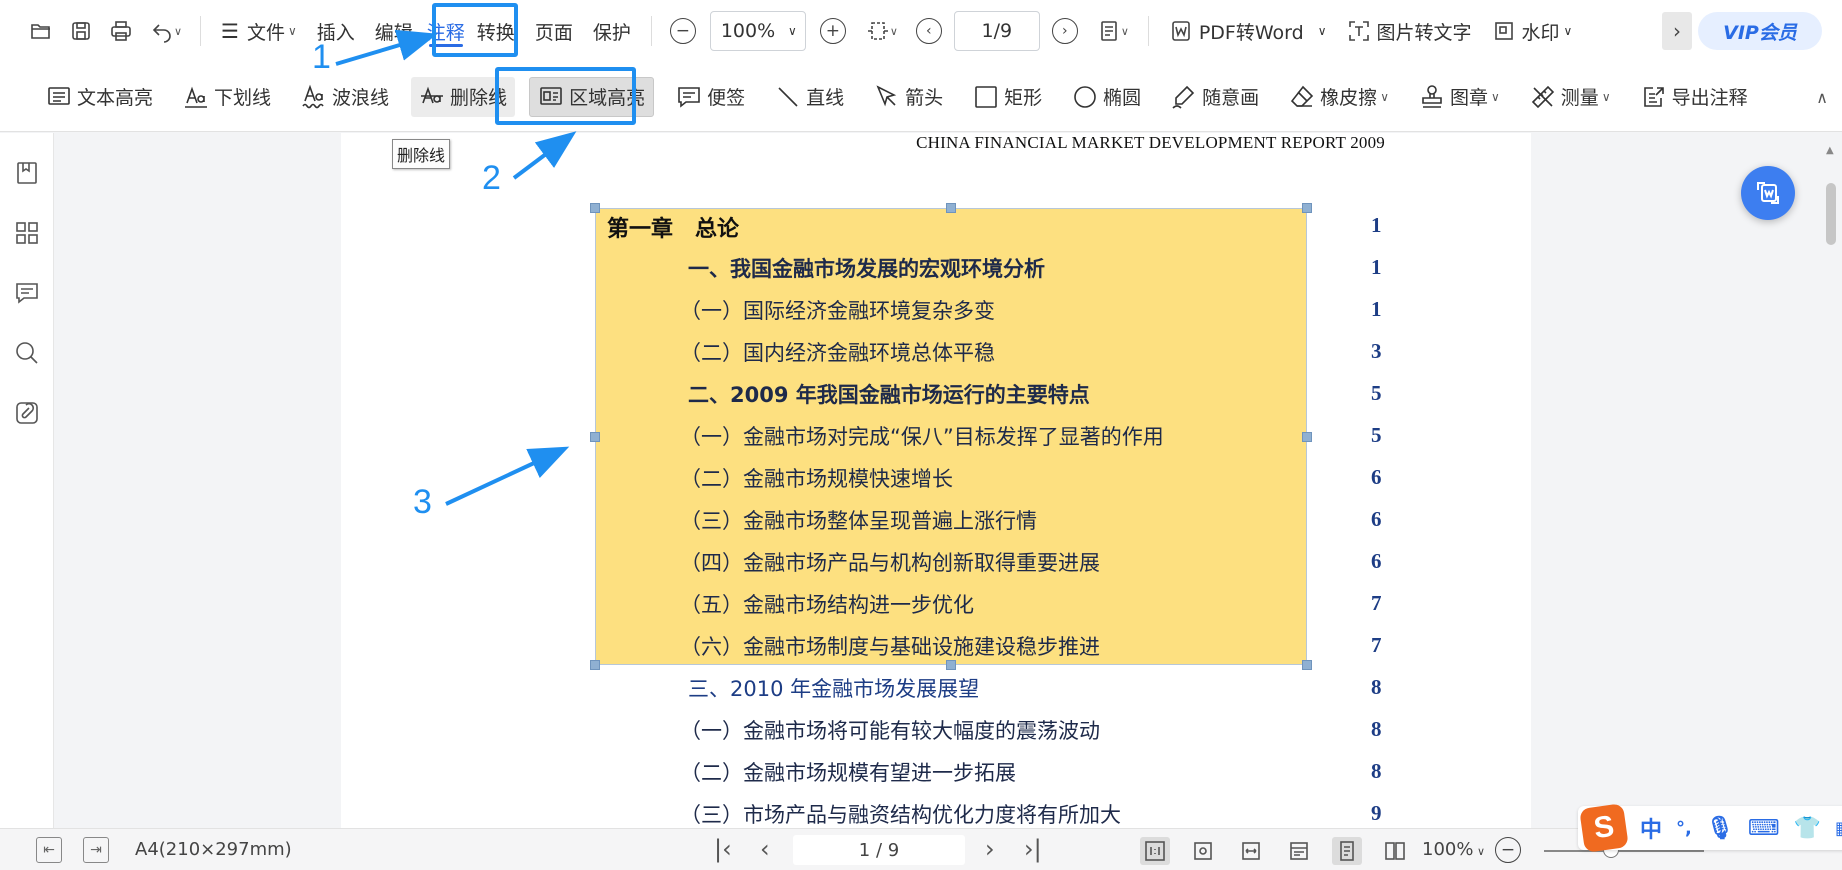  Describe the element at coordinates (1831, 214) in the screenshot. I see `scrollbar-thumb` at that location.